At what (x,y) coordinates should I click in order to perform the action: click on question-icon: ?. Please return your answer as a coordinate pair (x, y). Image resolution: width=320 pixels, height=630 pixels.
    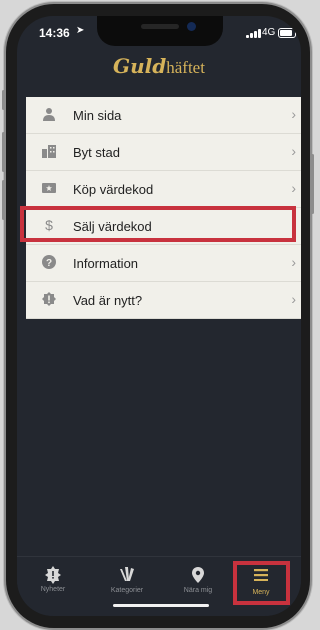
    Looking at the image, I should click on (49, 262).